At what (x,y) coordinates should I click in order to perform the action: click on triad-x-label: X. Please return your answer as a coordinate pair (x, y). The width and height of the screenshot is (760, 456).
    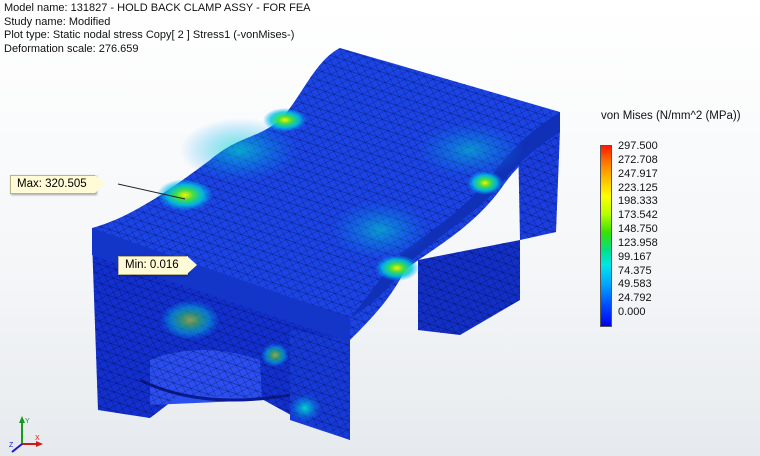
    Looking at the image, I should click on (37, 438).